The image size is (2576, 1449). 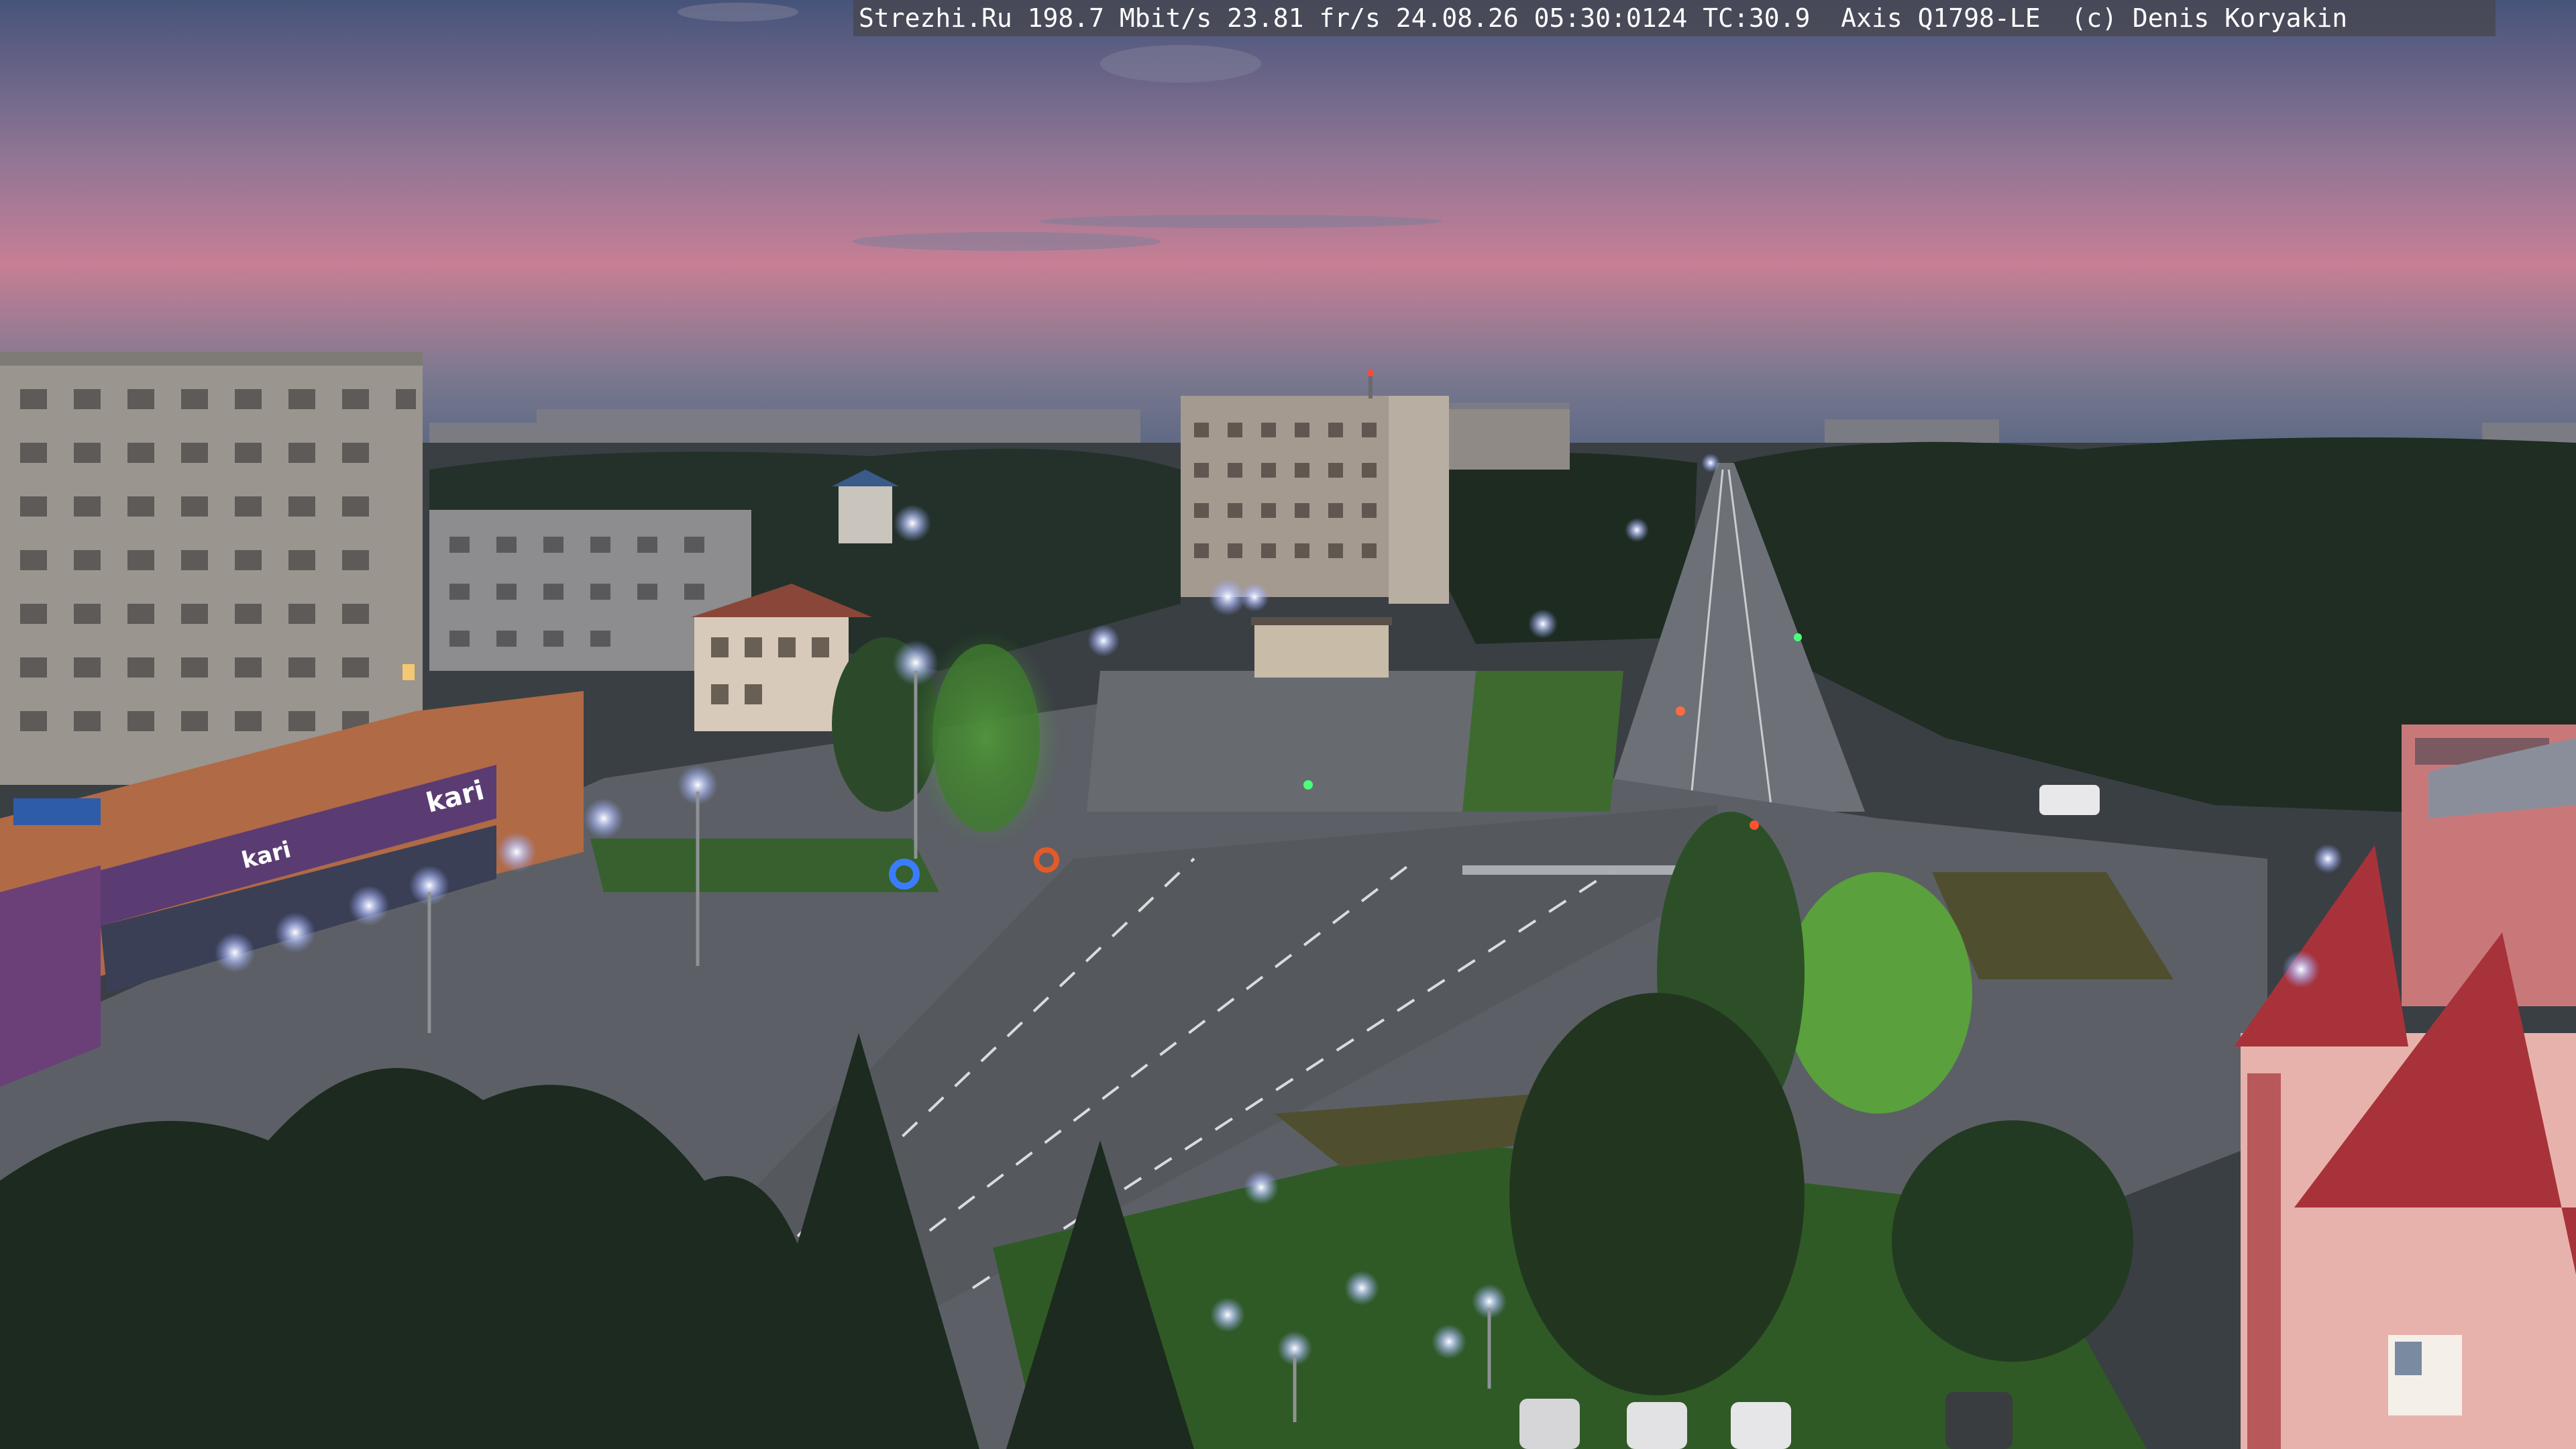 What do you see at coordinates (1576, 870) in the screenshot?
I see `crosswalk` at bounding box center [1576, 870].